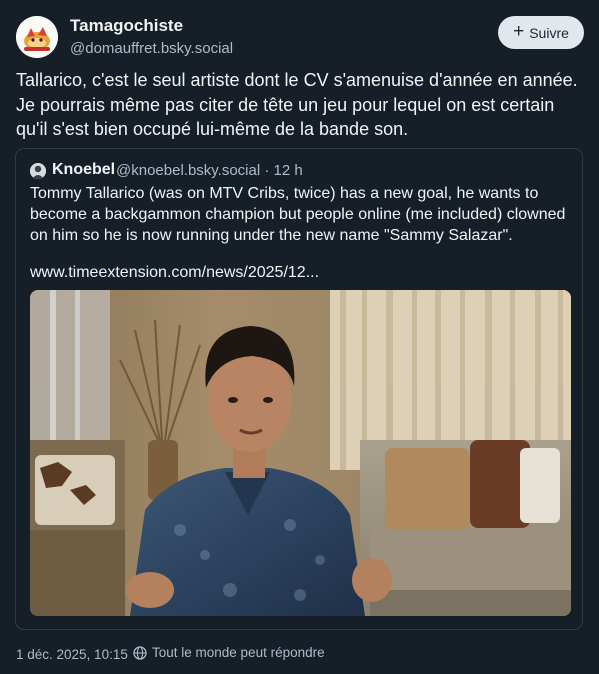 This screenshot has height=674, width=599. I want to click on reply-settings-label: Tout le monde peut répondre, so click(238, 652).